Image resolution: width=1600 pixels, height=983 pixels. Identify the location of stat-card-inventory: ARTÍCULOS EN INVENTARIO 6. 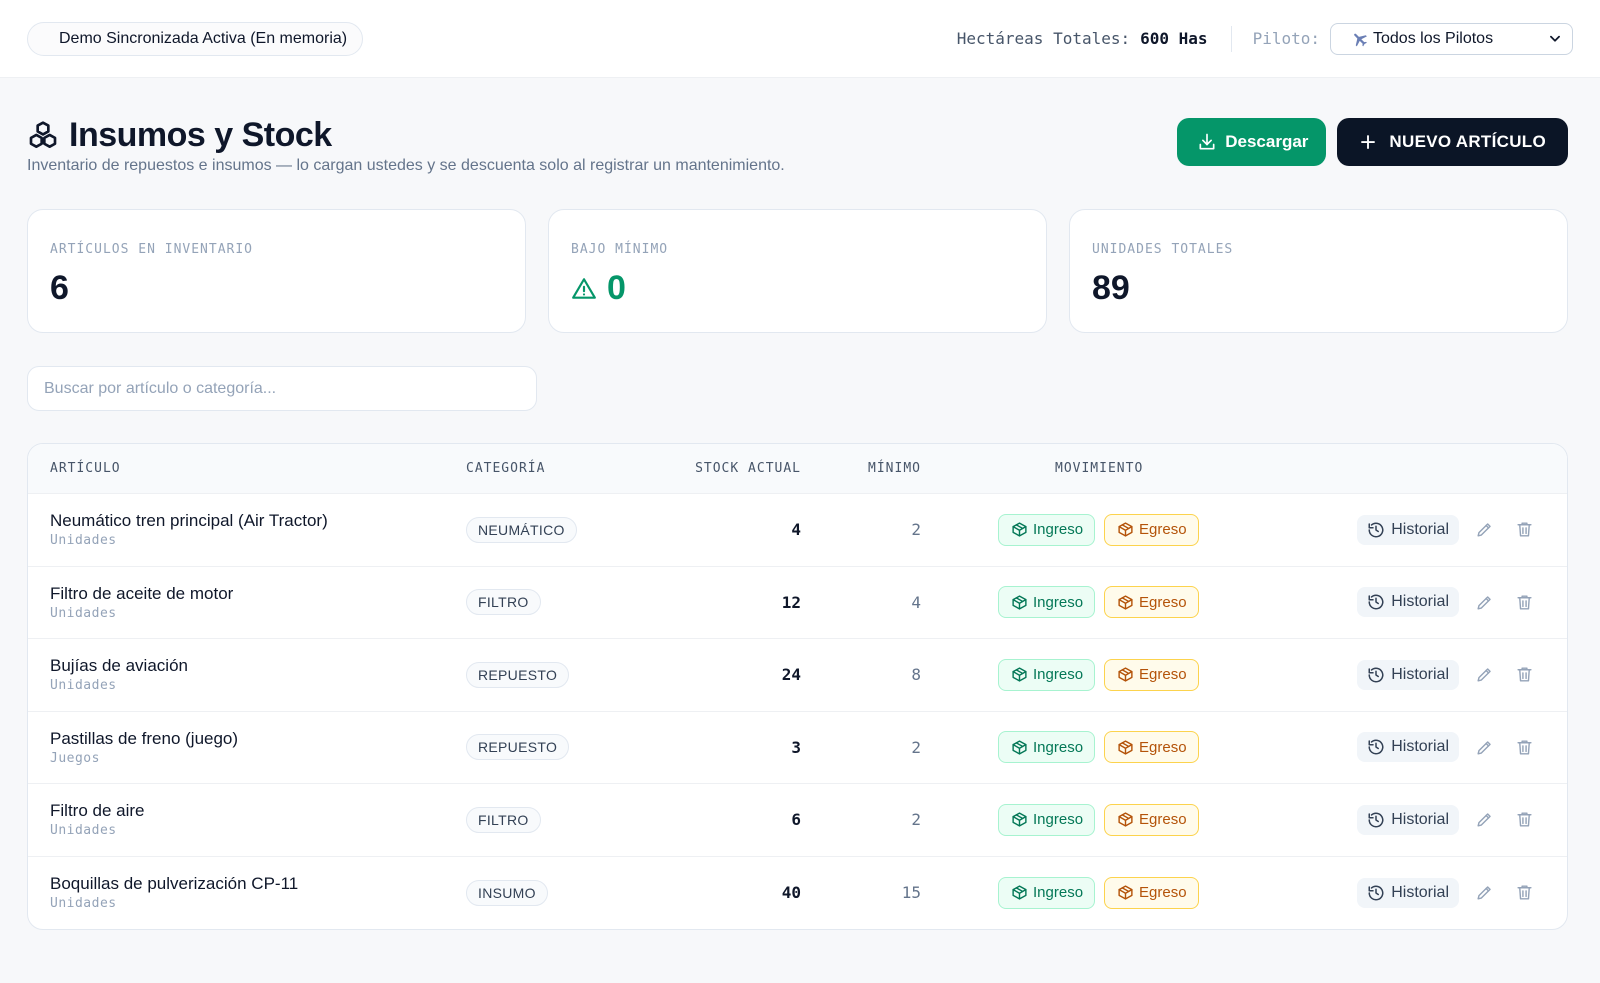
(276, 271).